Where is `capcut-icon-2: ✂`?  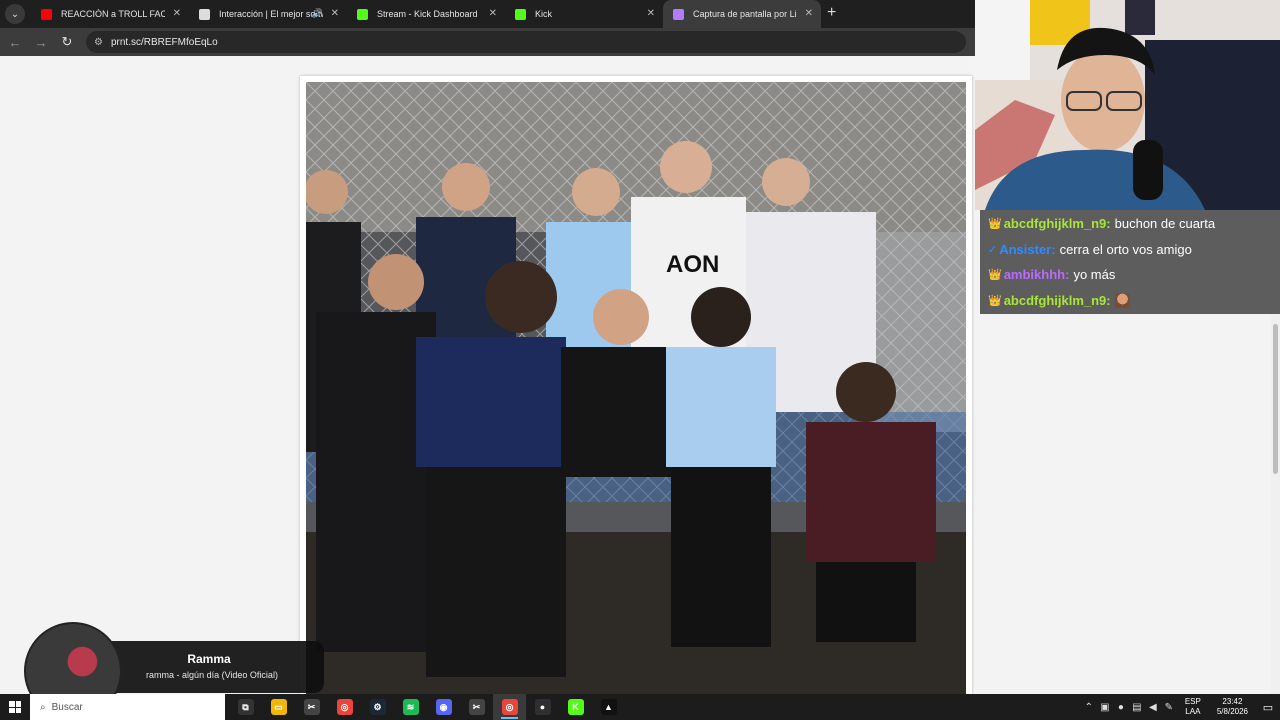 capcut-icon-2: ✂ is located at coordinates (476, 707).